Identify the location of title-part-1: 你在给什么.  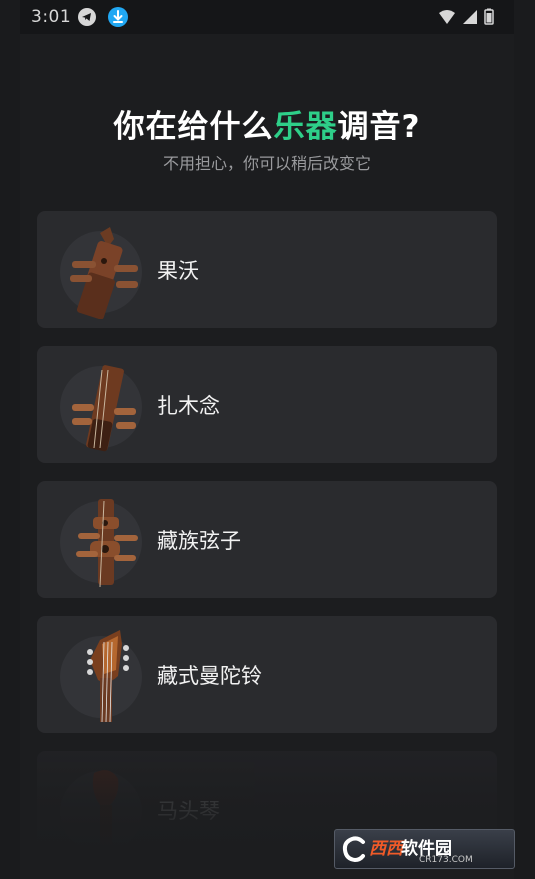
(193, 127).